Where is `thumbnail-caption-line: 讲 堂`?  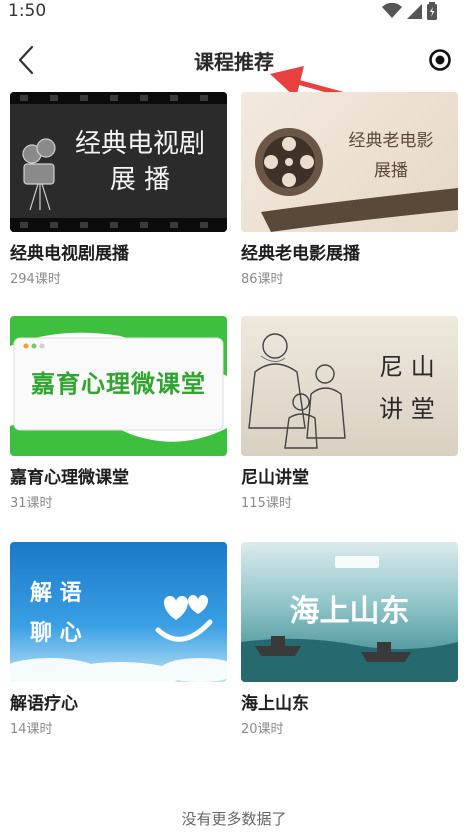 thumbnail-caption-line: 讲 堂 is located at coordinates (407, 409).